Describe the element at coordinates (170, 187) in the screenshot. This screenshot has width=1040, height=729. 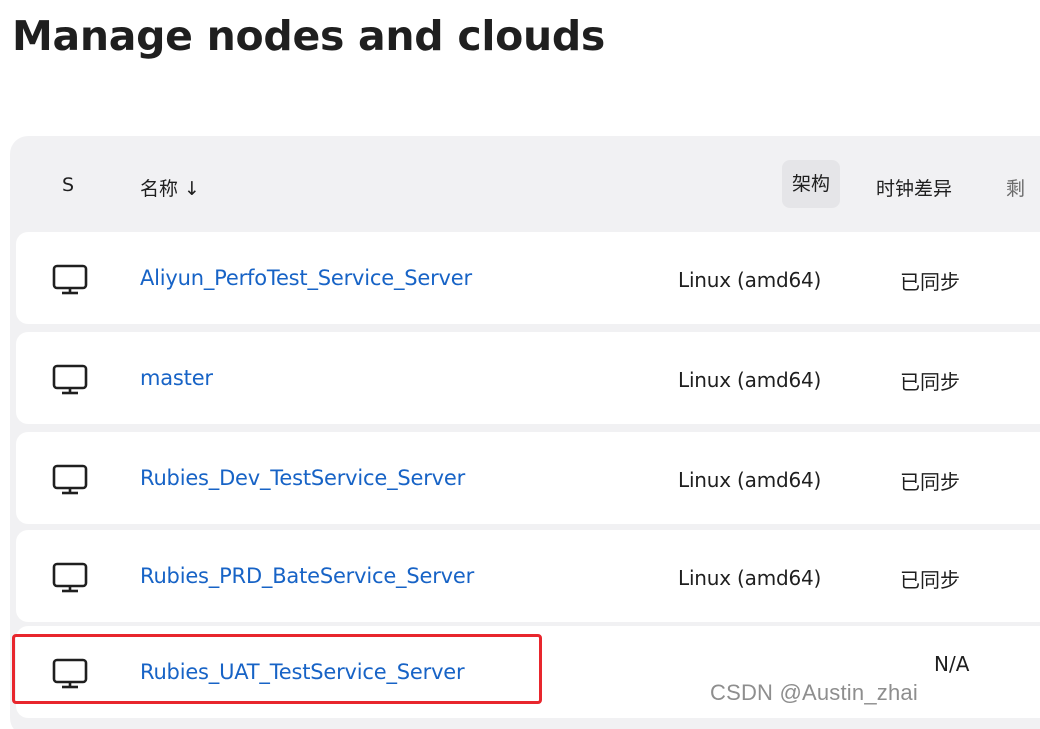
I see `column-header-name: 名称 ↓` at that location.